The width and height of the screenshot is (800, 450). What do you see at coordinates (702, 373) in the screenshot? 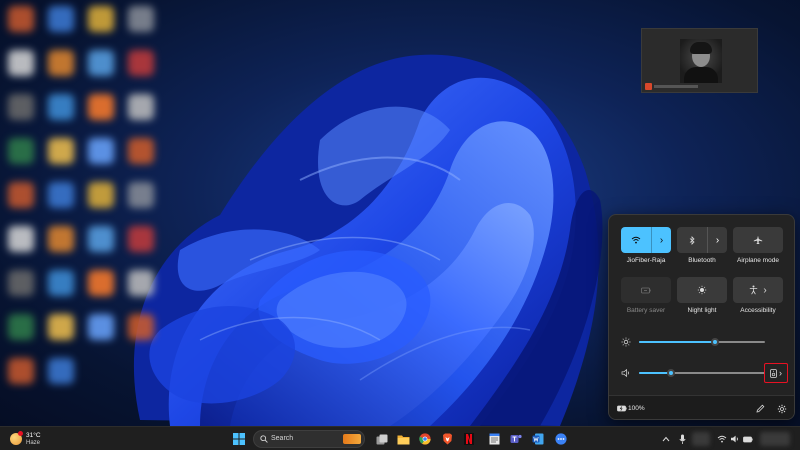
I see `volume-slider` at bounding box center [702, 373].